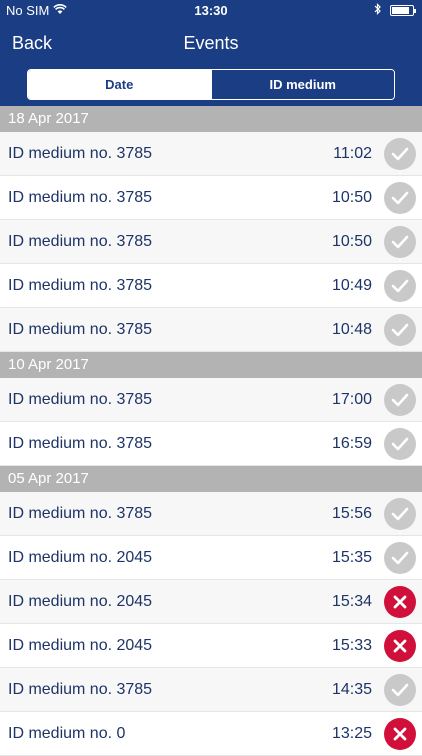 This screenshot has height=756, width=422. I want to click on event-time: 17:00, so click(351, 399).